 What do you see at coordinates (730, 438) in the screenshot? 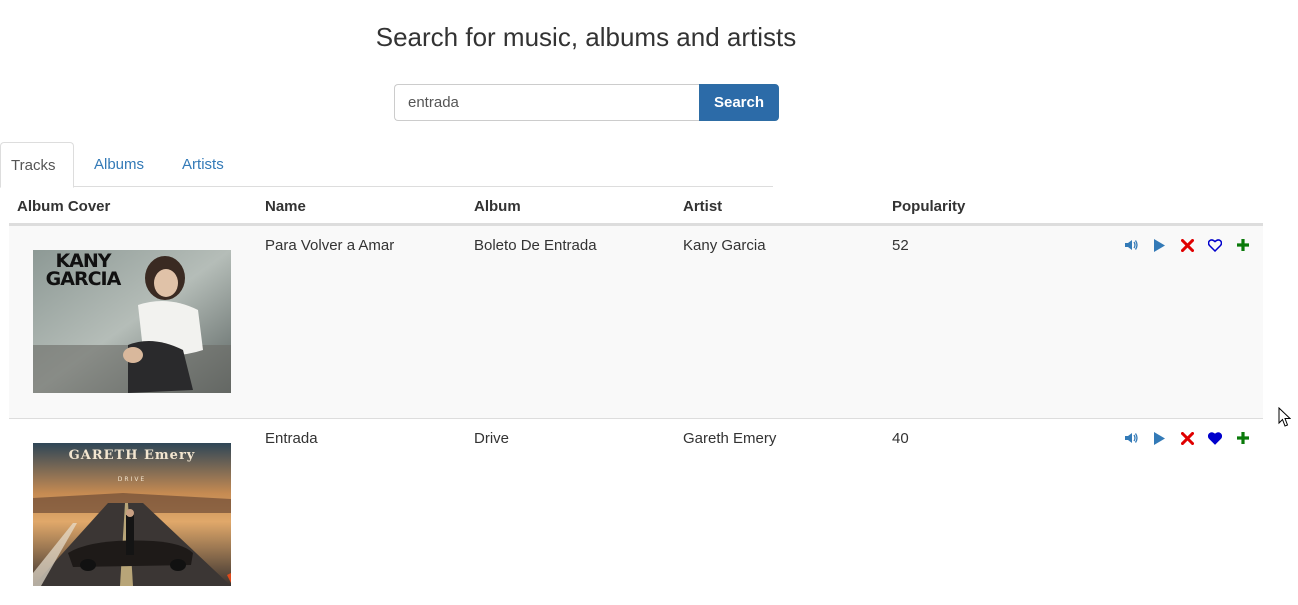
I see `track-artist: Gareth Emery` at bounding box center [730, 438].